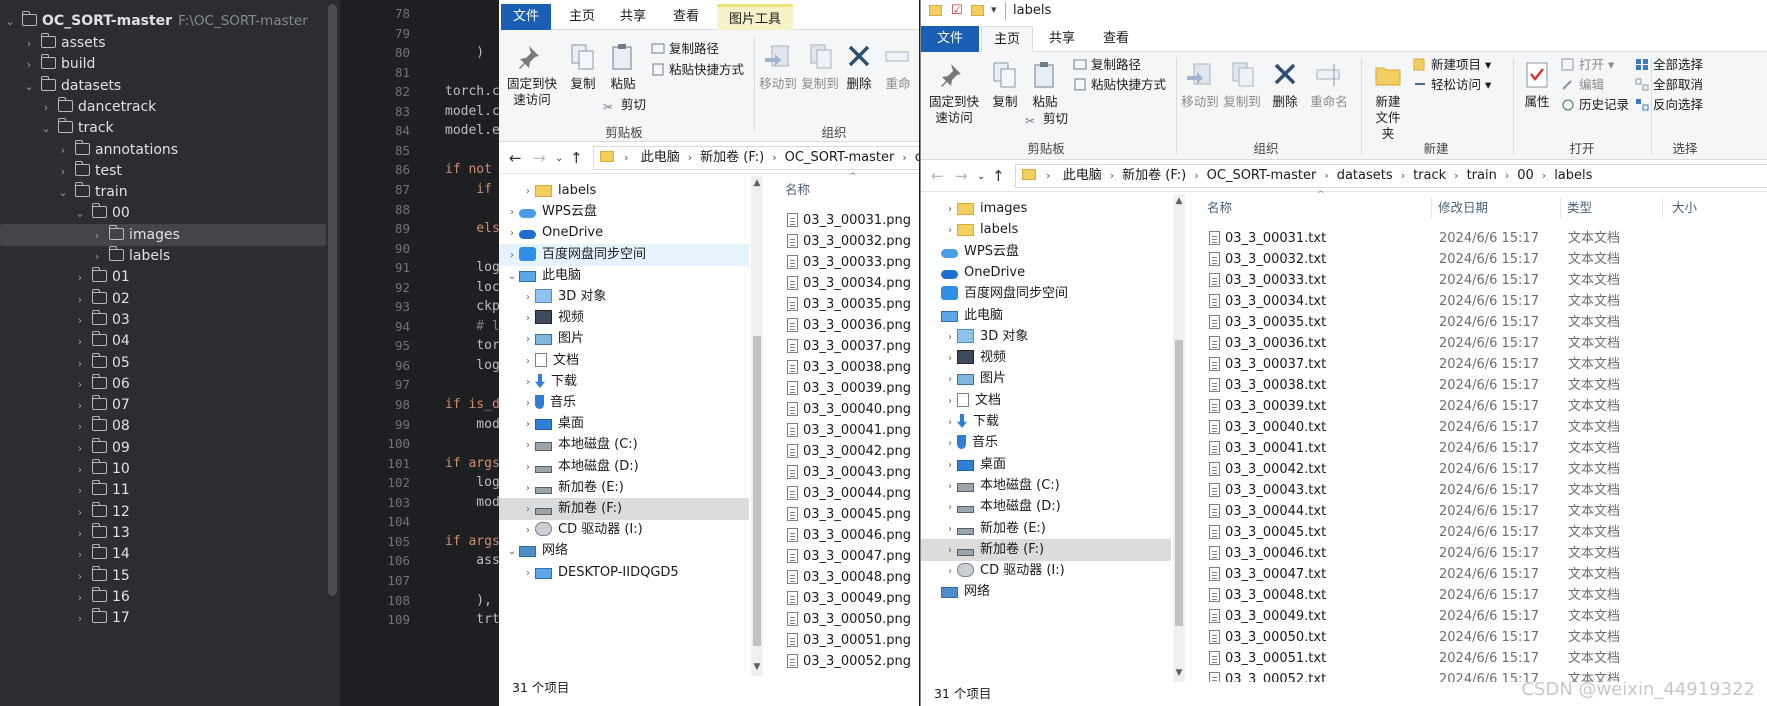  What do you see at coordinates (998, 176) in the screenshot?
I see `up-arrow-icon: ↑` at bounding box center [998, 176].